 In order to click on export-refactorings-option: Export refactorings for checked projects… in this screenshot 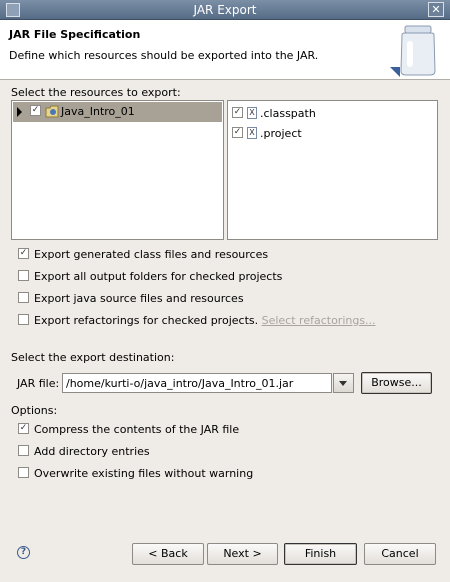, I will do `click(228, 321)`.